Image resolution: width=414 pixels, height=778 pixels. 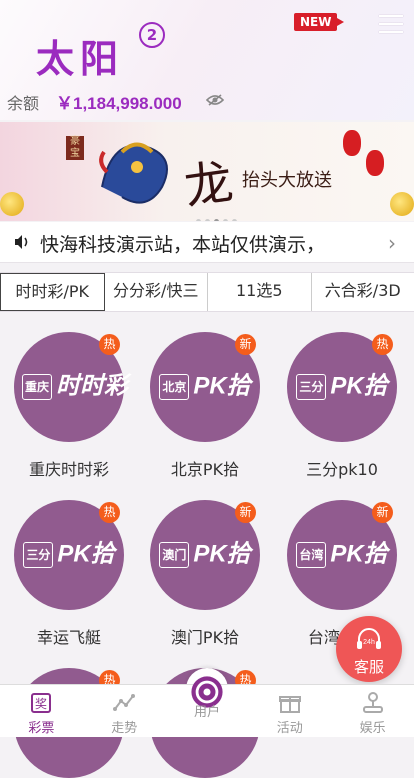 I want to click on game-name: 澳门PK拾, so click(x=205, y=636).